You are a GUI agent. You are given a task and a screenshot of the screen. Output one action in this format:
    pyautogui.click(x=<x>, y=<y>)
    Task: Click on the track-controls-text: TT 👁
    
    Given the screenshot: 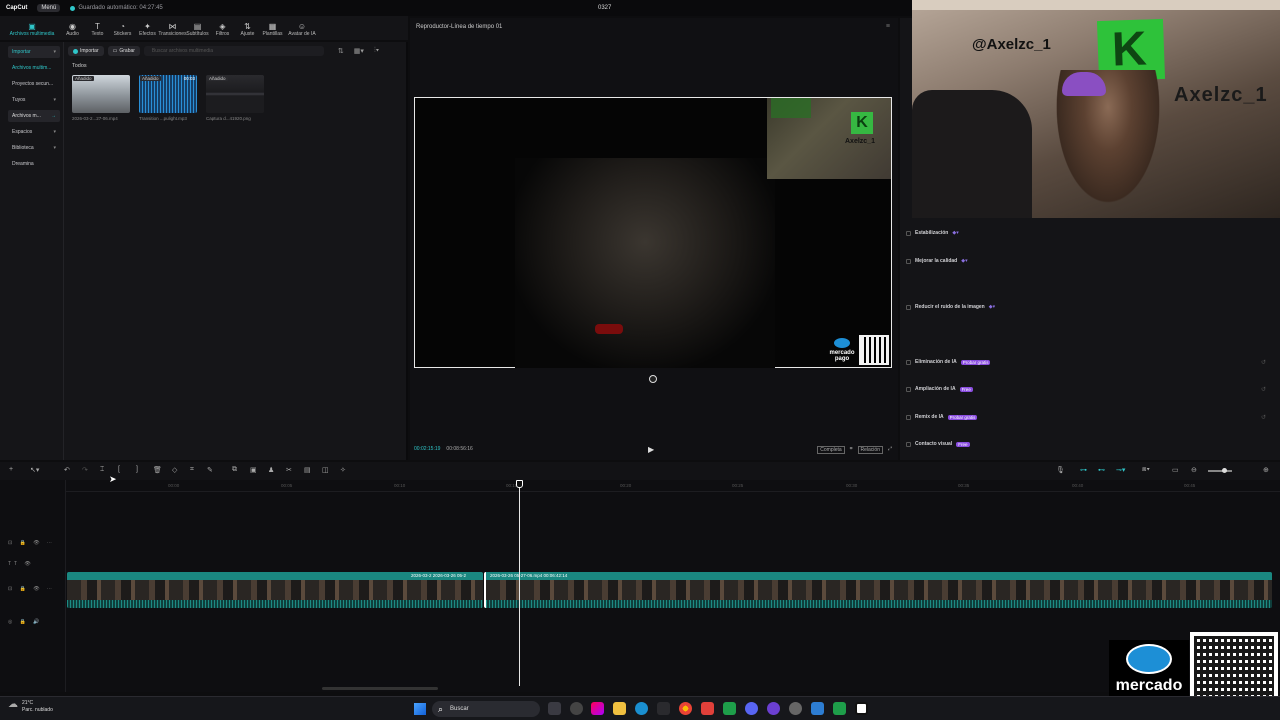 What is the action you would take?
    pyautogui.click(x=21, y=564)
    